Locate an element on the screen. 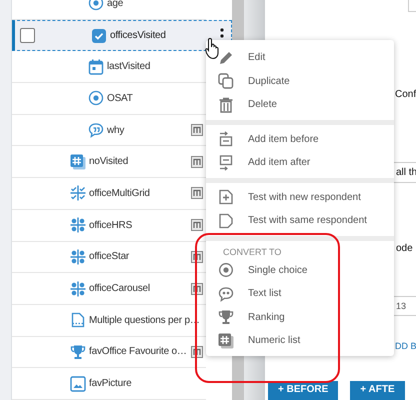 The width and height of the screenshot is (416, 400). page-icon is located at coordinates (78, 320).